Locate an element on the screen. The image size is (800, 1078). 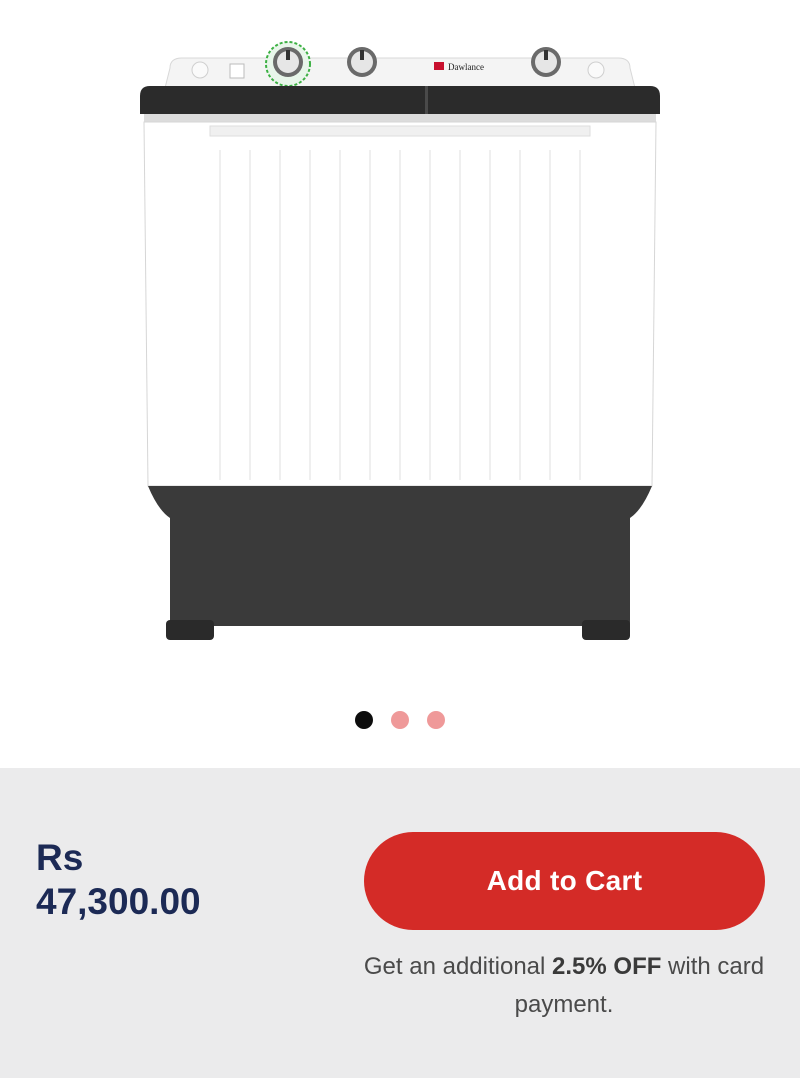
offer-highlight: 2.5% OFF is located at coordinates (607, 966).